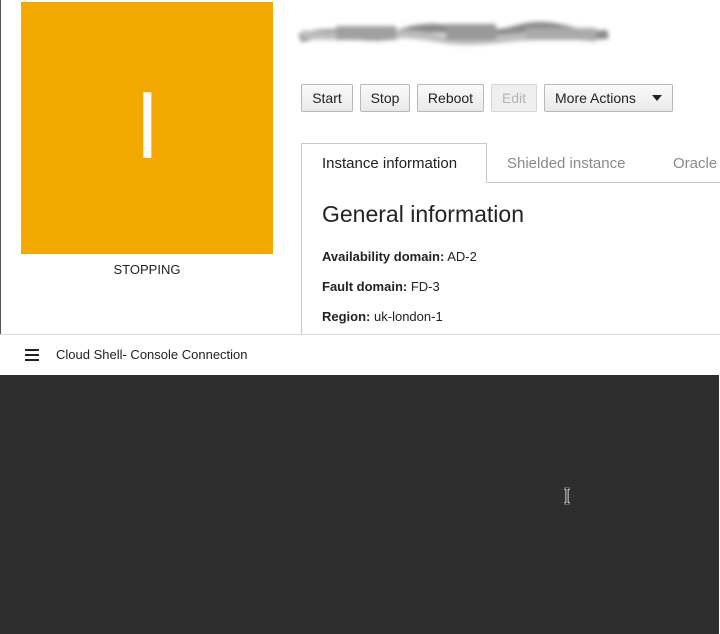 This screenshot has width=720, height=634. I want to click on more-actions-button: More Actions, so click(608, 98).